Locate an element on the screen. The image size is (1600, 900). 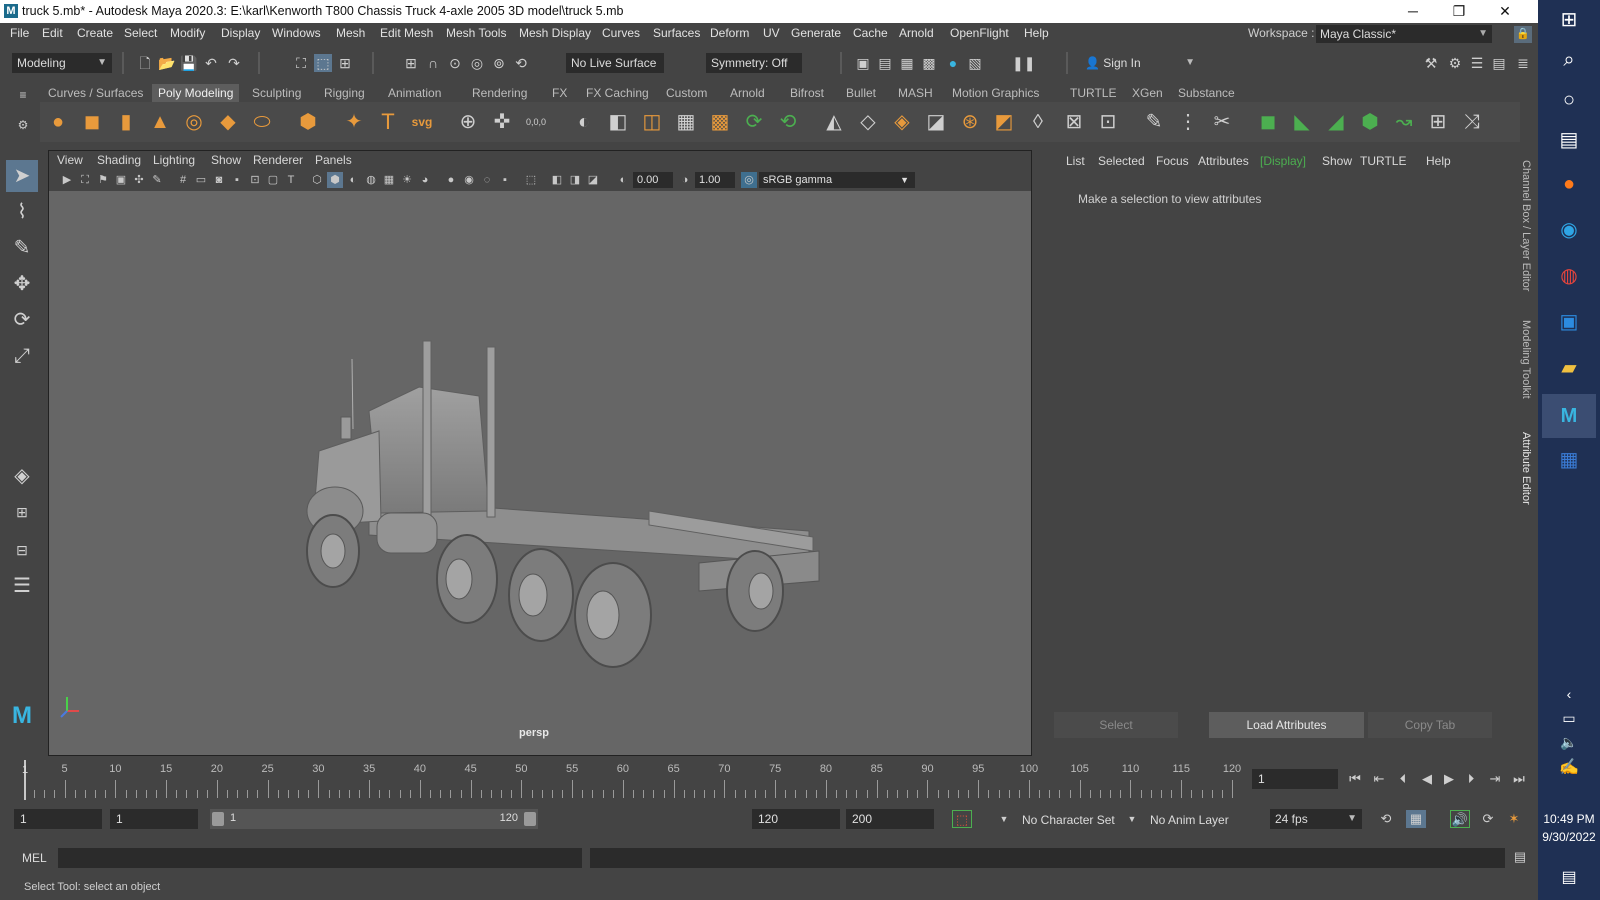
menu-display: Display is located at coordinates (240, 33).